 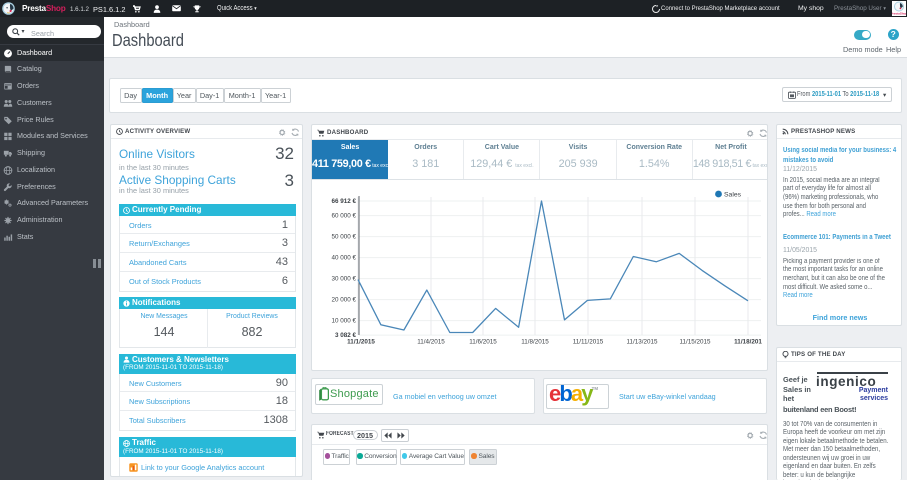 I want to click on svg-text: 11/8/2015, so click(x=535, y=341).